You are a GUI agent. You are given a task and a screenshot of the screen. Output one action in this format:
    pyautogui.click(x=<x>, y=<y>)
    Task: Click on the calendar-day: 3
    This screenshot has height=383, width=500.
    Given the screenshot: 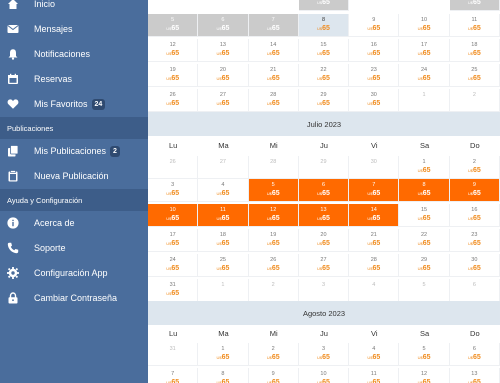 What is the action you would take?
    pyautogui.click(x=324, y=290)
    